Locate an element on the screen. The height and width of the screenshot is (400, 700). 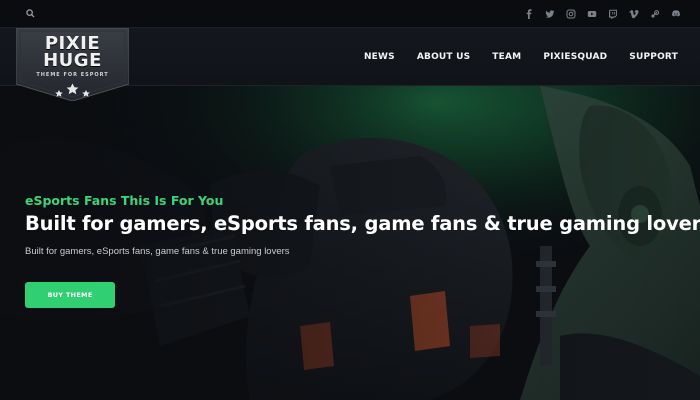
social-links is located at coordinates (602, 14).